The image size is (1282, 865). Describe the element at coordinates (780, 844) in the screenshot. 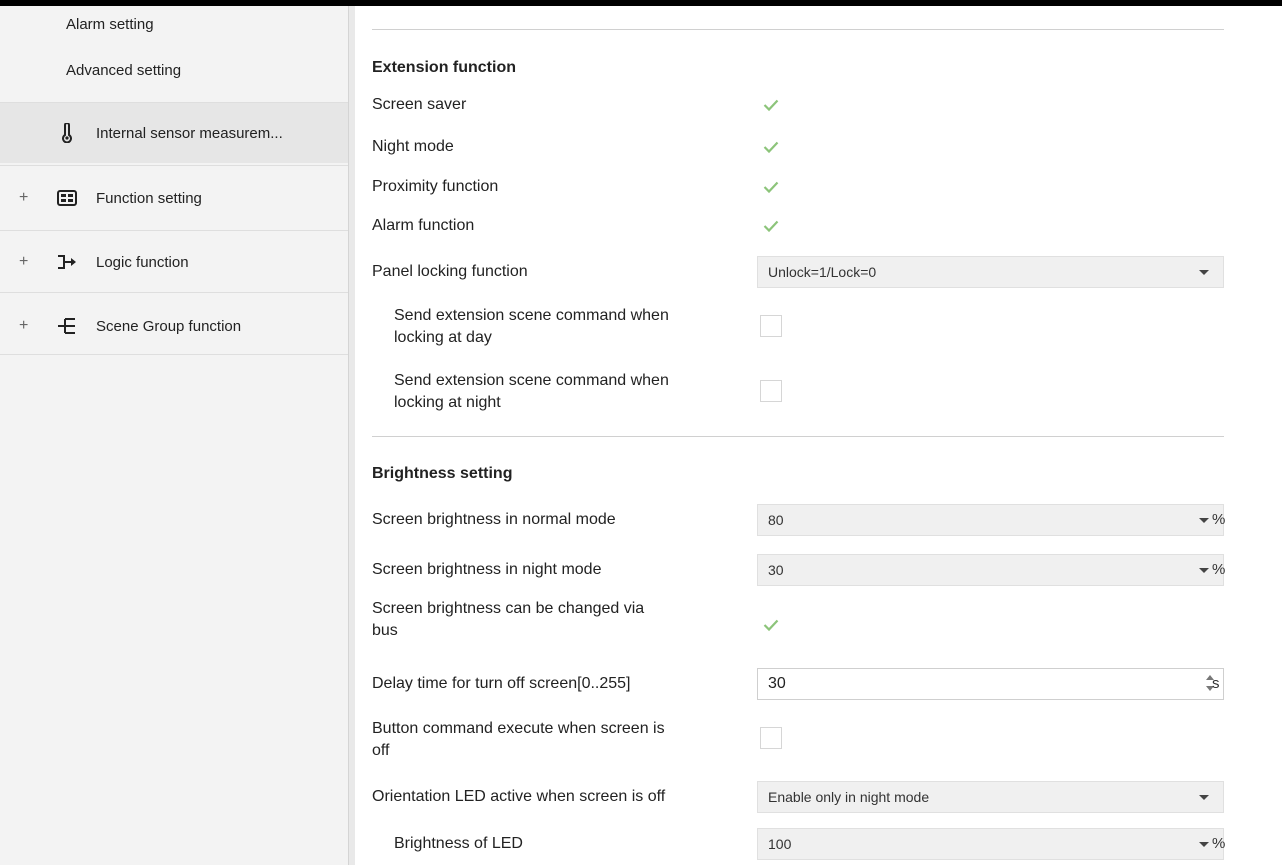

I see `dropdown-value: 100` at that location.